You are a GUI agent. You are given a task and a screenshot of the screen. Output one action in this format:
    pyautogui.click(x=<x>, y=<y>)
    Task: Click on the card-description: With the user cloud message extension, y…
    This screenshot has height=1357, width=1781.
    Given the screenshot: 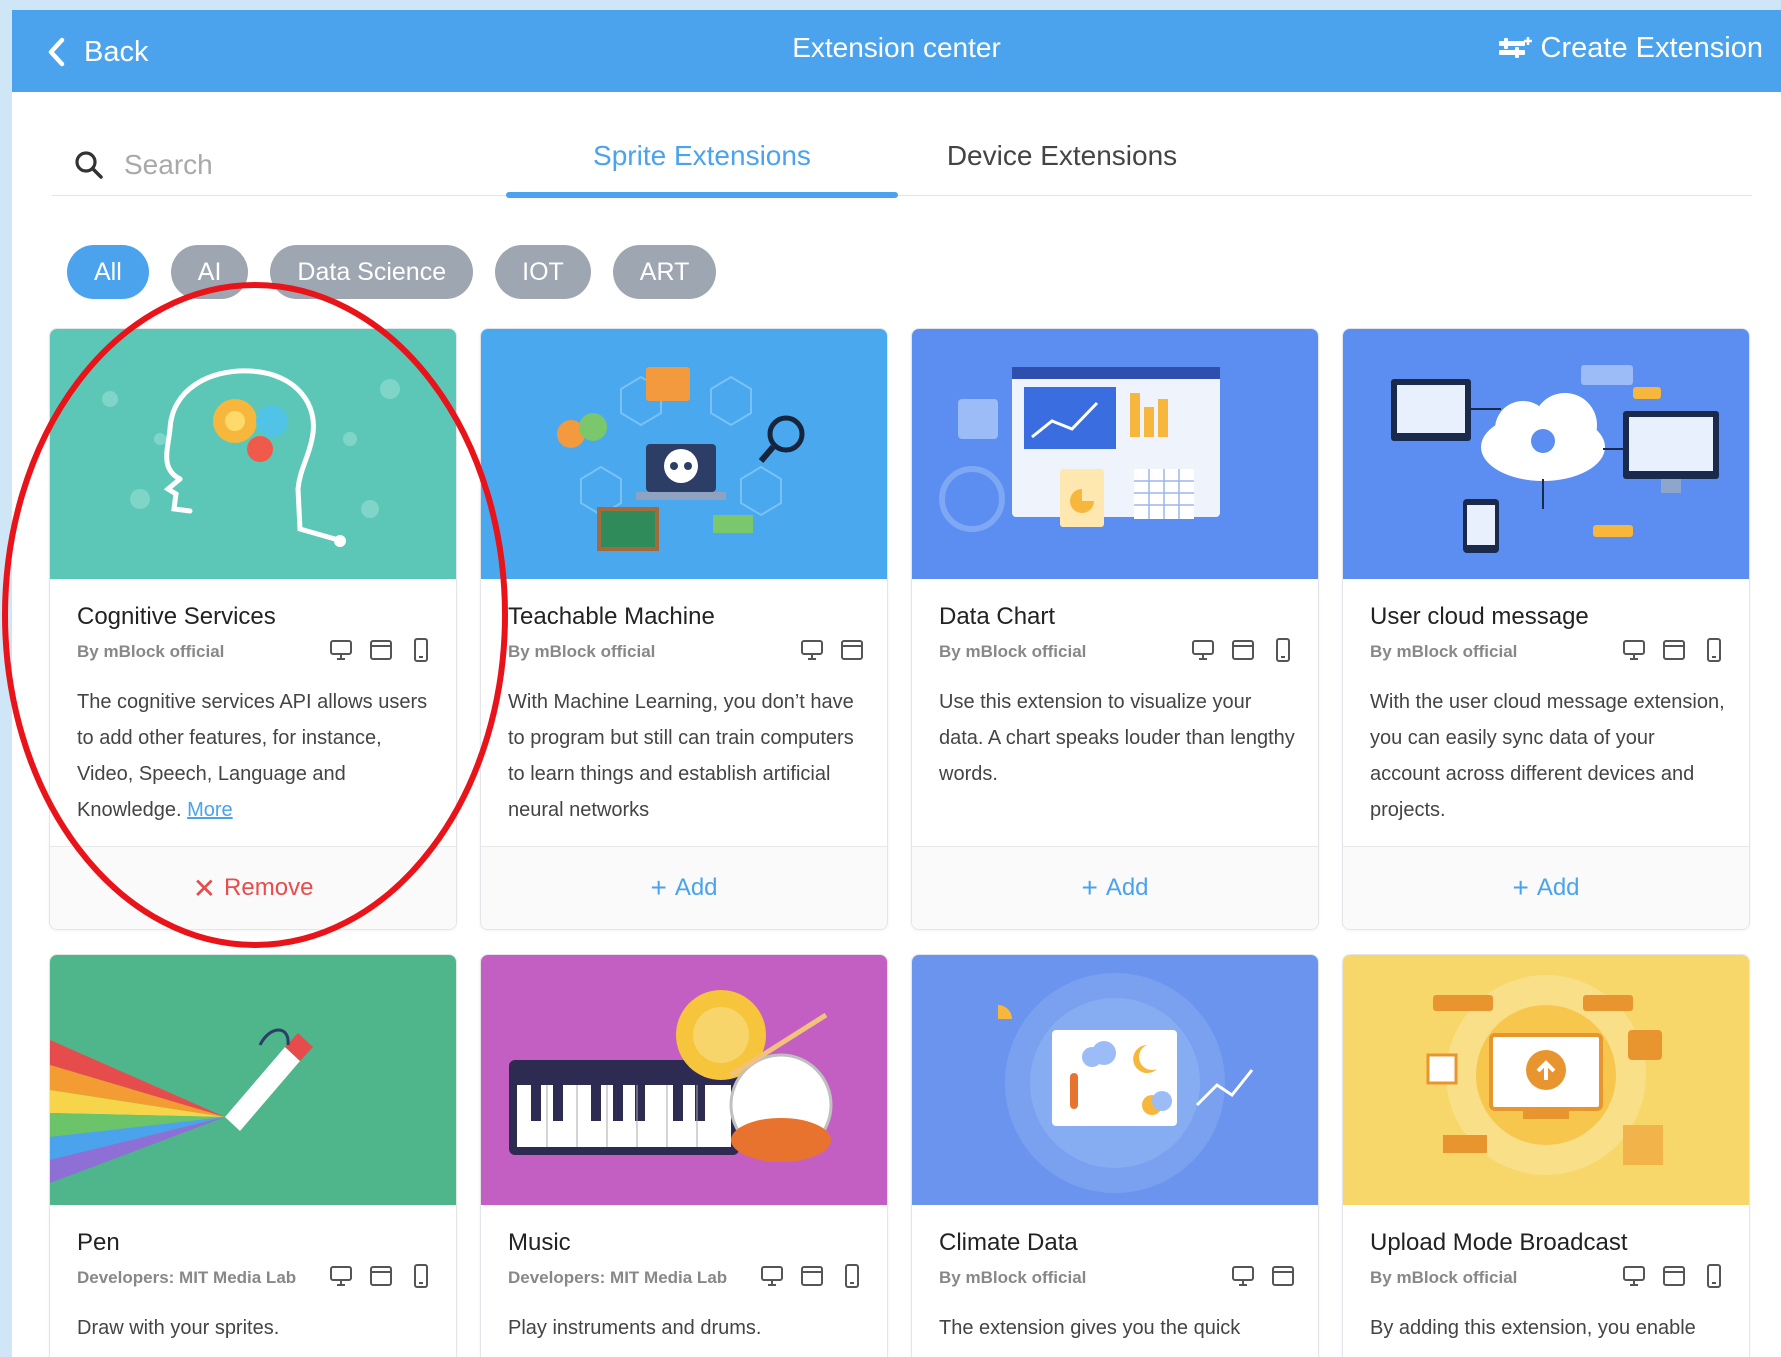 What is the action you would take?
    pyautogui.click(x=1547, y=756)
    